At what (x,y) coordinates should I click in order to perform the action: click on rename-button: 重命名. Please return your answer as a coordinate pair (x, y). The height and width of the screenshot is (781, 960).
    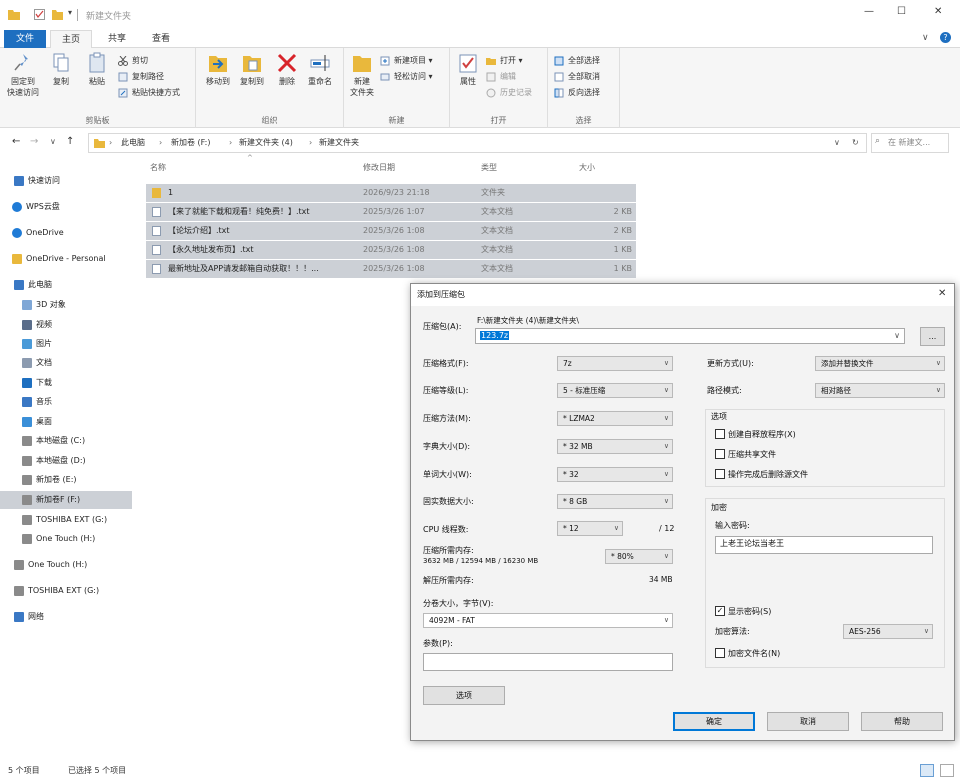
    Looking at the image, I should click on (320, 69).